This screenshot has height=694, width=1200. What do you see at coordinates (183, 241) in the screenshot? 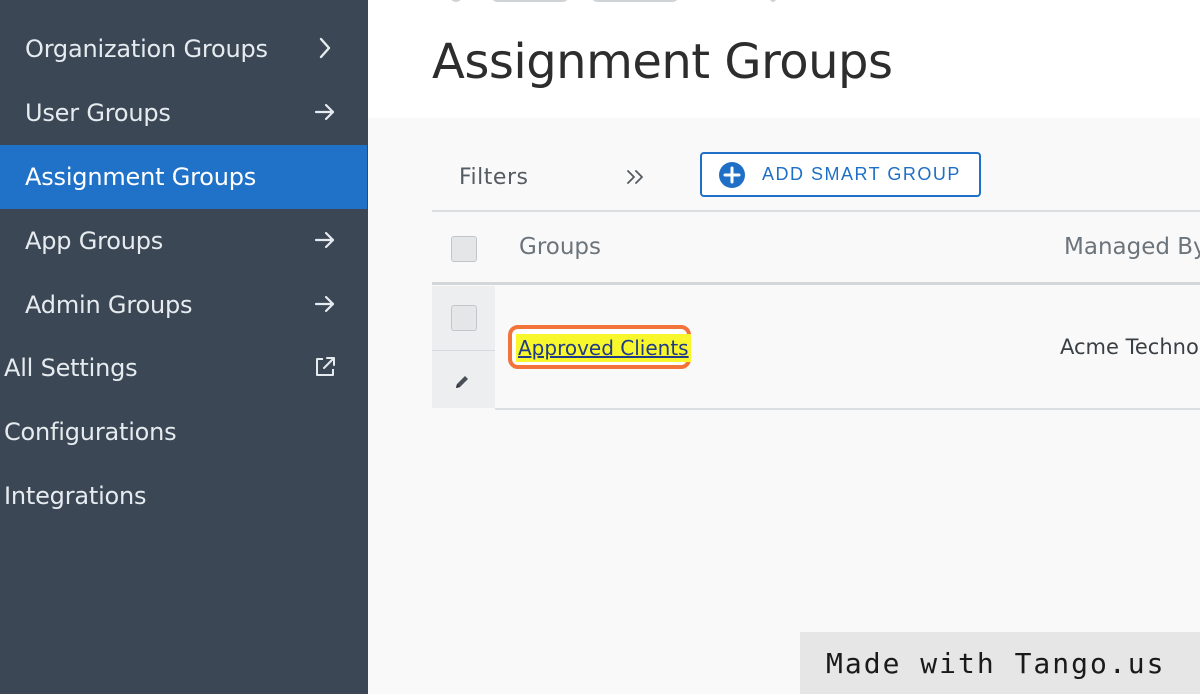
I see `sidebar-item-app-groups: App Groups` at bounding box center [183, 241].